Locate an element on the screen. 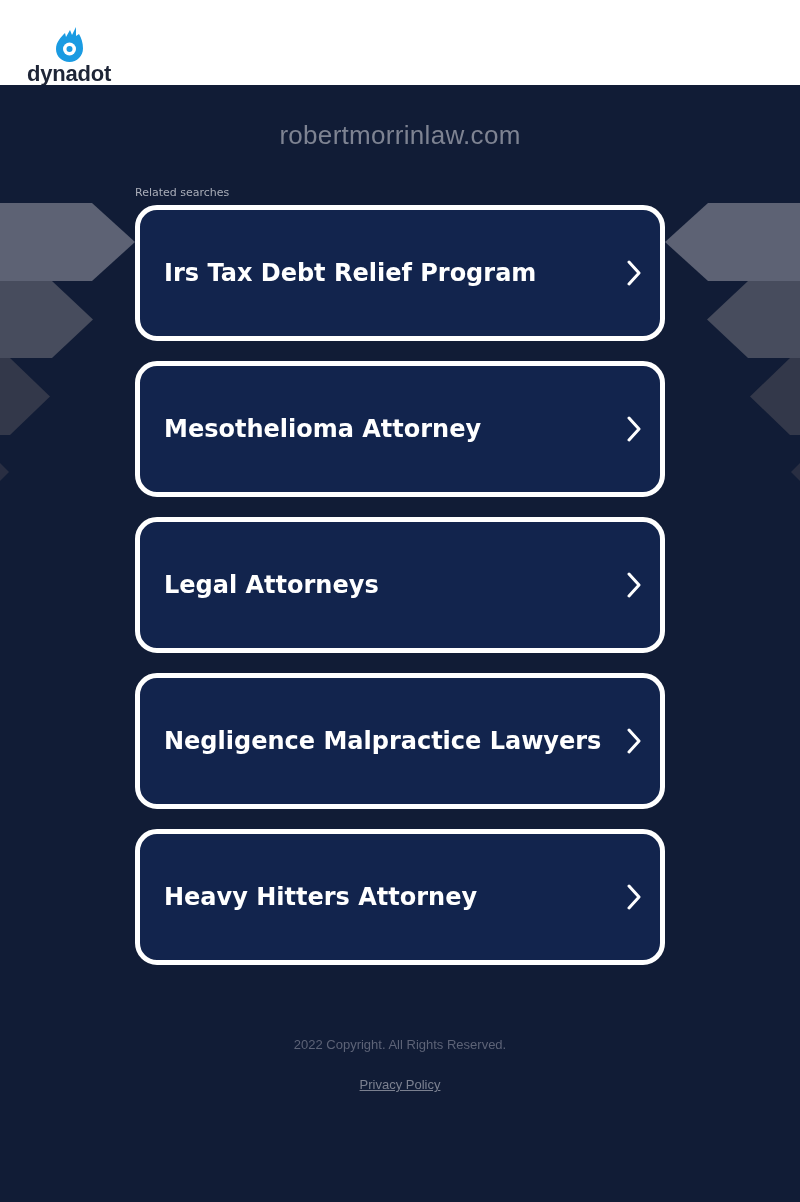 Image resolution: width=800 pixels, height=1202 pixels. copyright-text: 2022 Copyright. All Rights Reserved. is located at coordinates (400, 1045).